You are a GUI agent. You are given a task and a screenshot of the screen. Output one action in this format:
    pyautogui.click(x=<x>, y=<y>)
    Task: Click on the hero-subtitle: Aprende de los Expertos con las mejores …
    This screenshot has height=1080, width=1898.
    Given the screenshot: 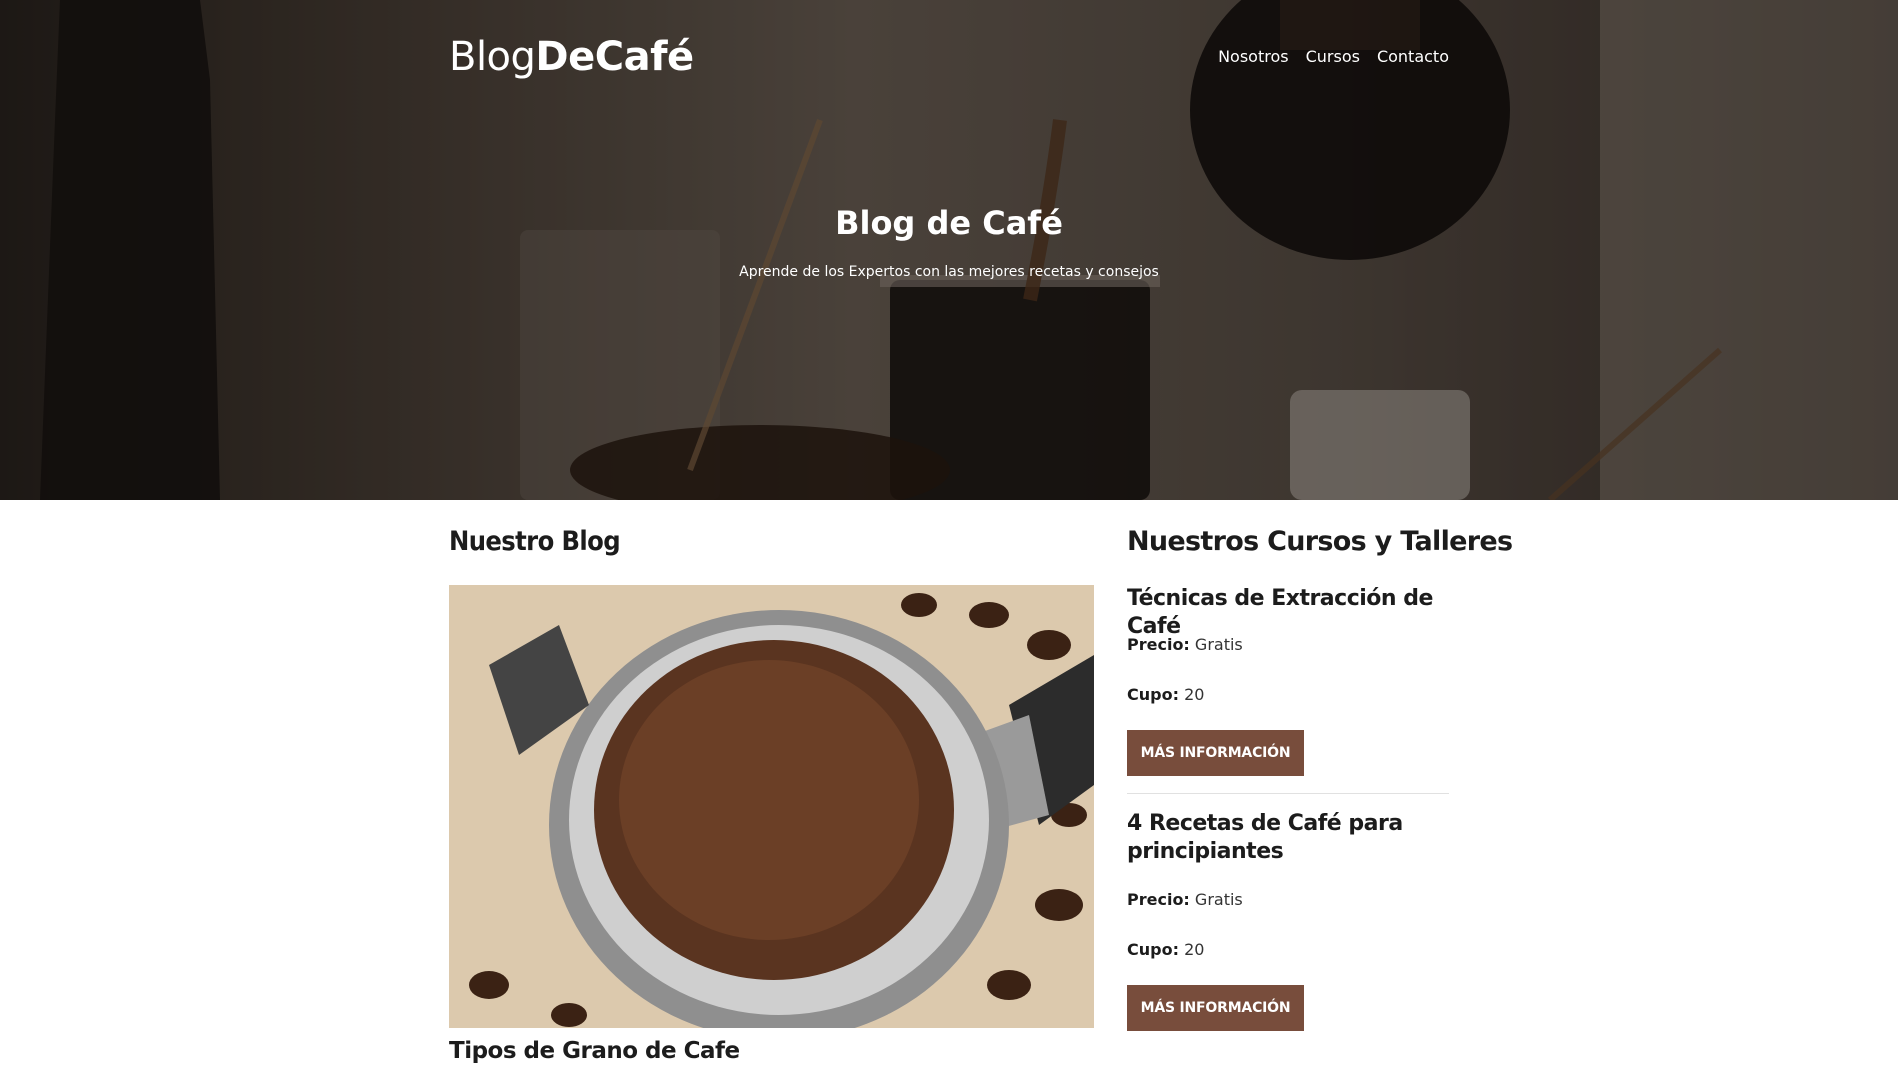 What is the action you would take?
    pyautogui.click(x=949, y=272)
    